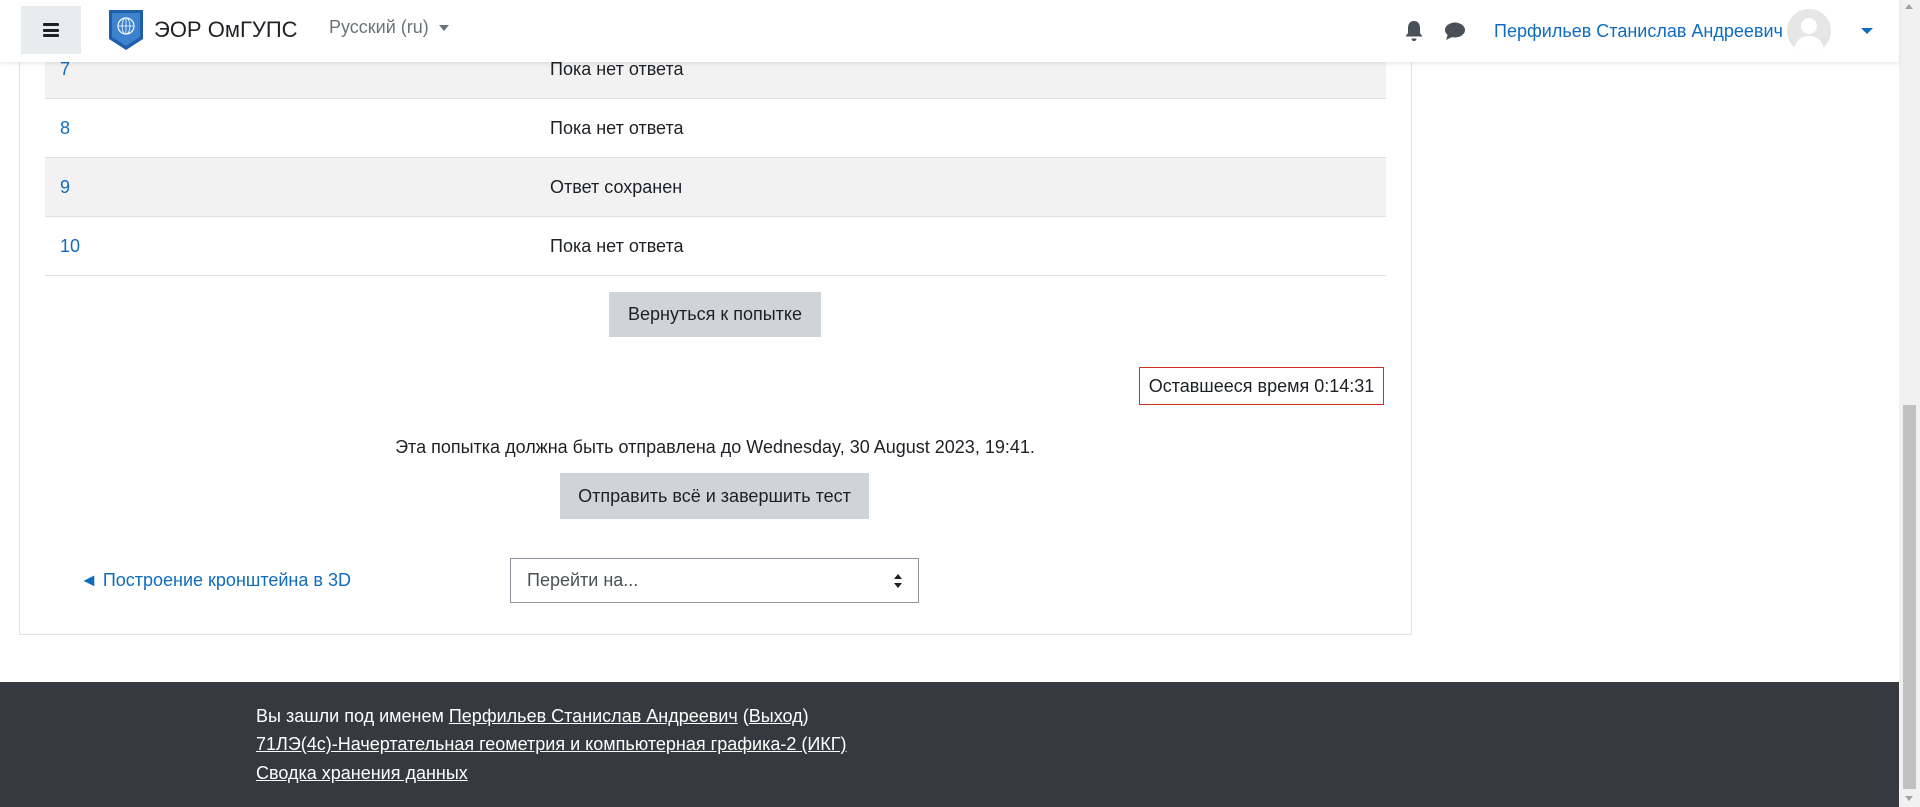 Image resolution: width=1920 pixels, height=807 pixels. What do you see at coordinates (1455, 31) in the screenshot?
I see `chat-icon` at bounding box center [1455, 31].